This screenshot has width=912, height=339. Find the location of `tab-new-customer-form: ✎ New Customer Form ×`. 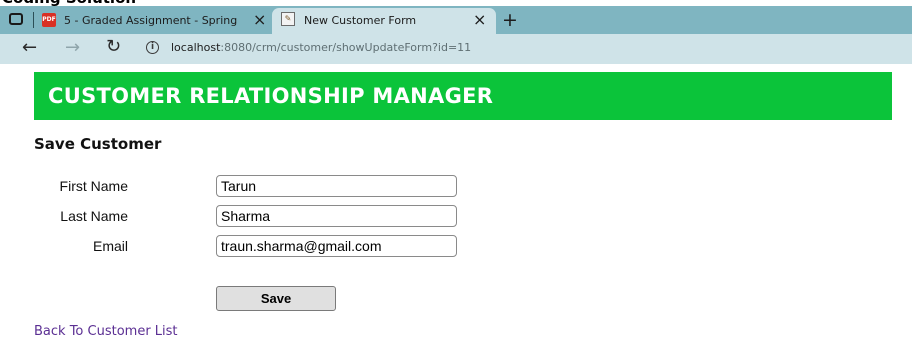

tab-new-customer-form: ✎ New Customer Form × is located at coordinates (384, 21).